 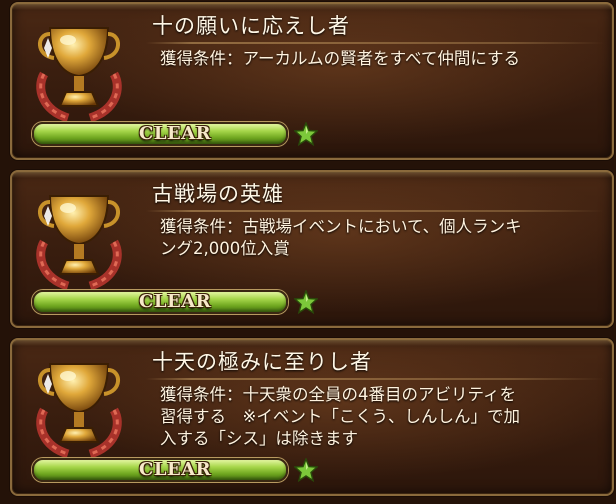 What do you see at coordinates (225, 248) in the screenshot?
I see `condition-line: ング2,000位入賞` at bounding box center [225, 248].